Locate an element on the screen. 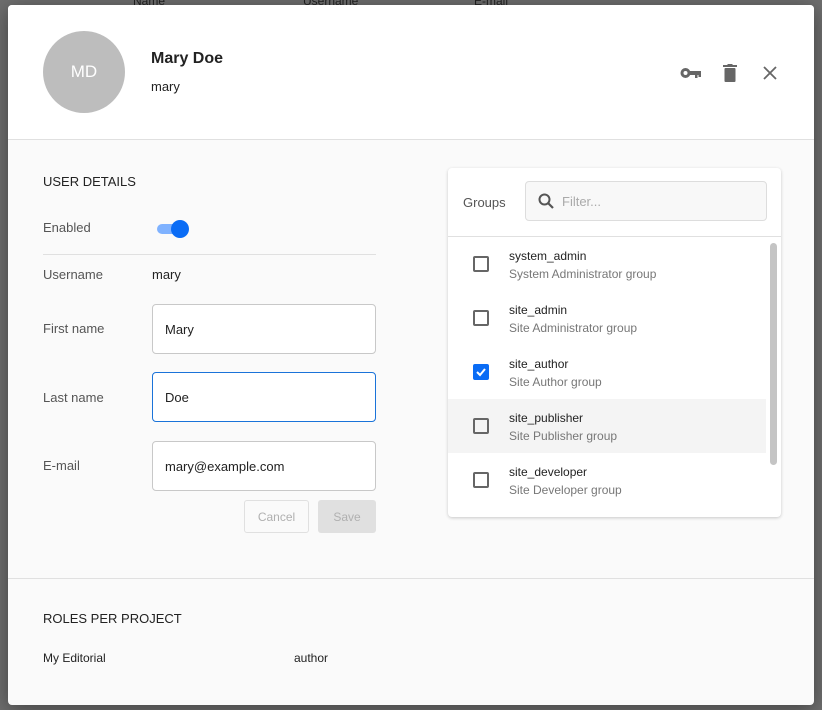  enabled-label: Enabled is located at coordinates (67, 227).